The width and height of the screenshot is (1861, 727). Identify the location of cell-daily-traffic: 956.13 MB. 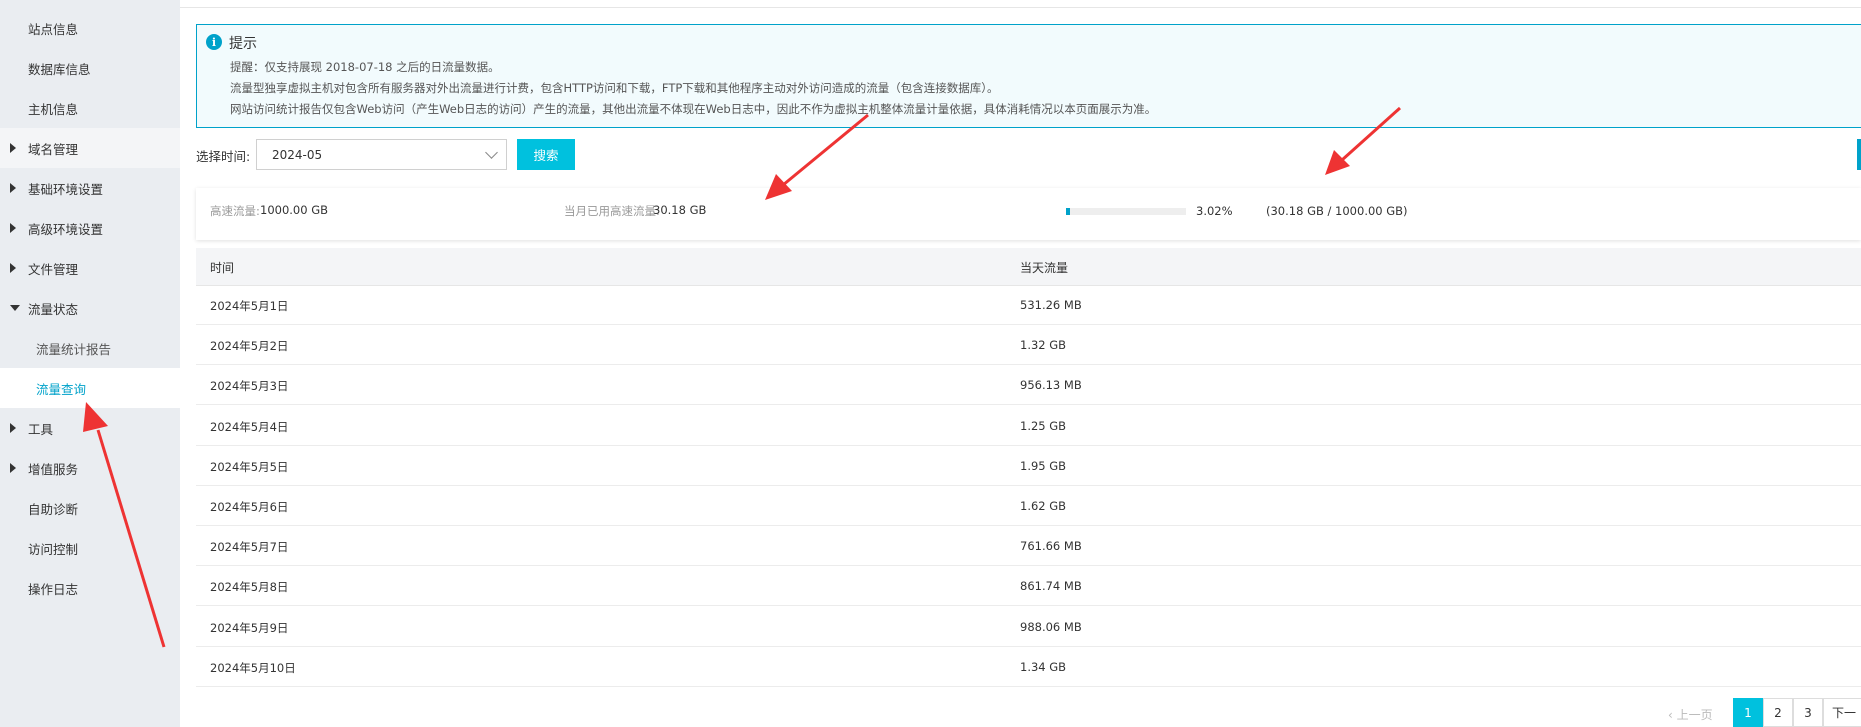
(1051, 385).